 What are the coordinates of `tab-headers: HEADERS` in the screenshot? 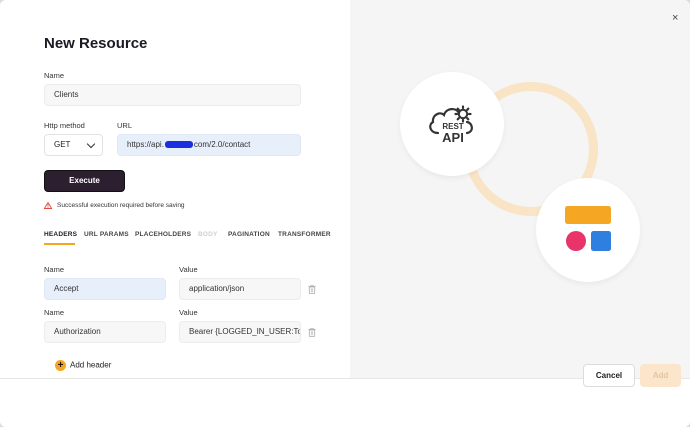 It's located at (60, 234).